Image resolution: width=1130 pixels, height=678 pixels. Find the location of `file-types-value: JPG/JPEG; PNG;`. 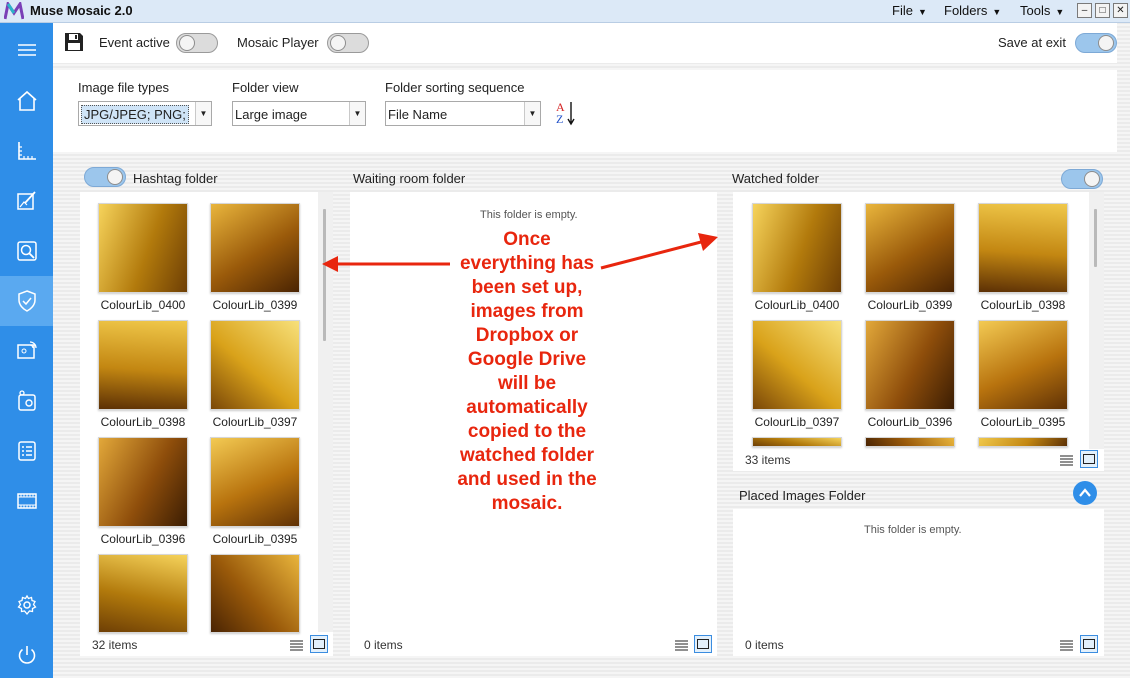

file-types-value: JPG/JPEG; PNG; is located at coordinates (135, 114).